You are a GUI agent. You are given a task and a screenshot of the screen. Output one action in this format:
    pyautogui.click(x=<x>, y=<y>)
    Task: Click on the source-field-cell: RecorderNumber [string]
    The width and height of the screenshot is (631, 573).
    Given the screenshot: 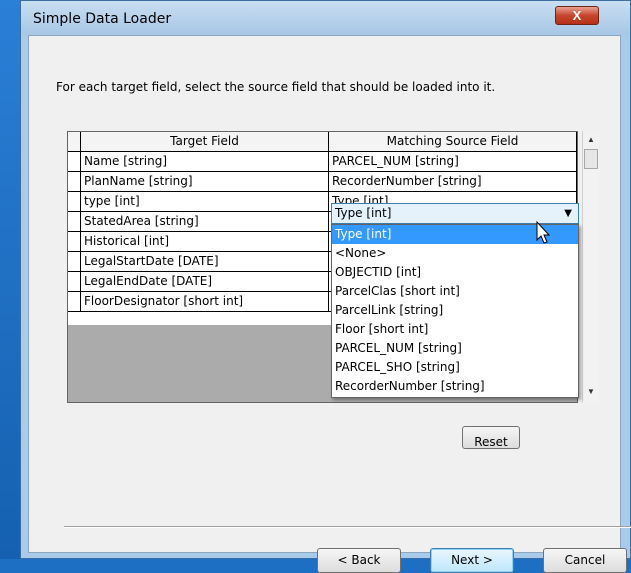 What is the action you would take?
    pyautogui.click(x=453, y=182)
    